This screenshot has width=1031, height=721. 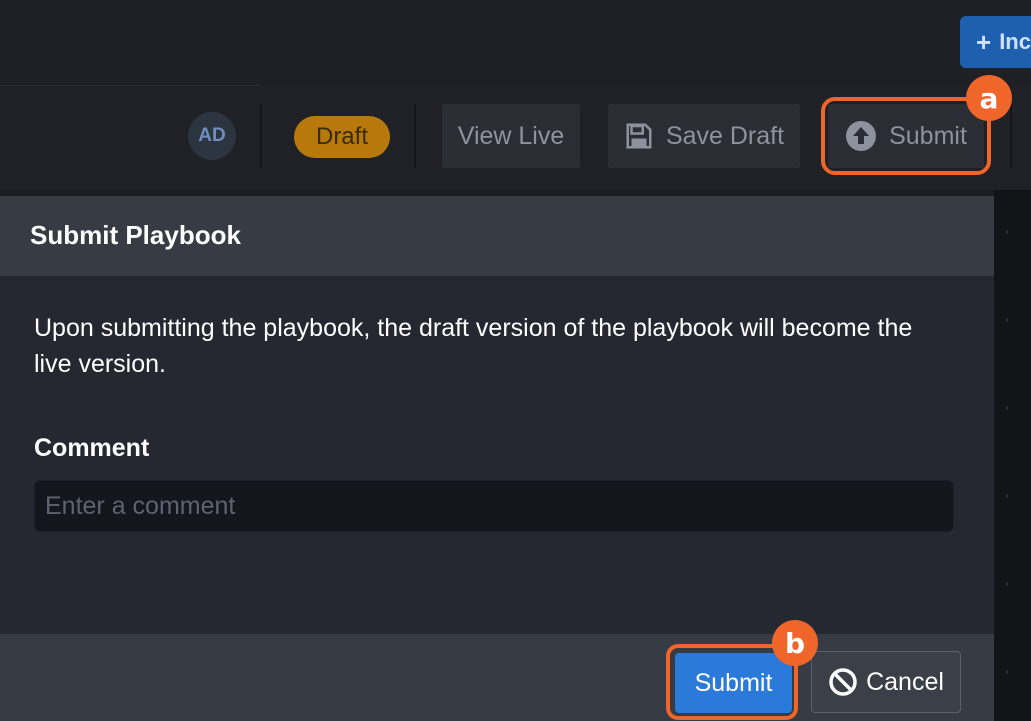 What do you see at coordinates (725, 135) in the screenshot?
I see `save-draft-label: Save Draft` at bounding box center [725, 135].